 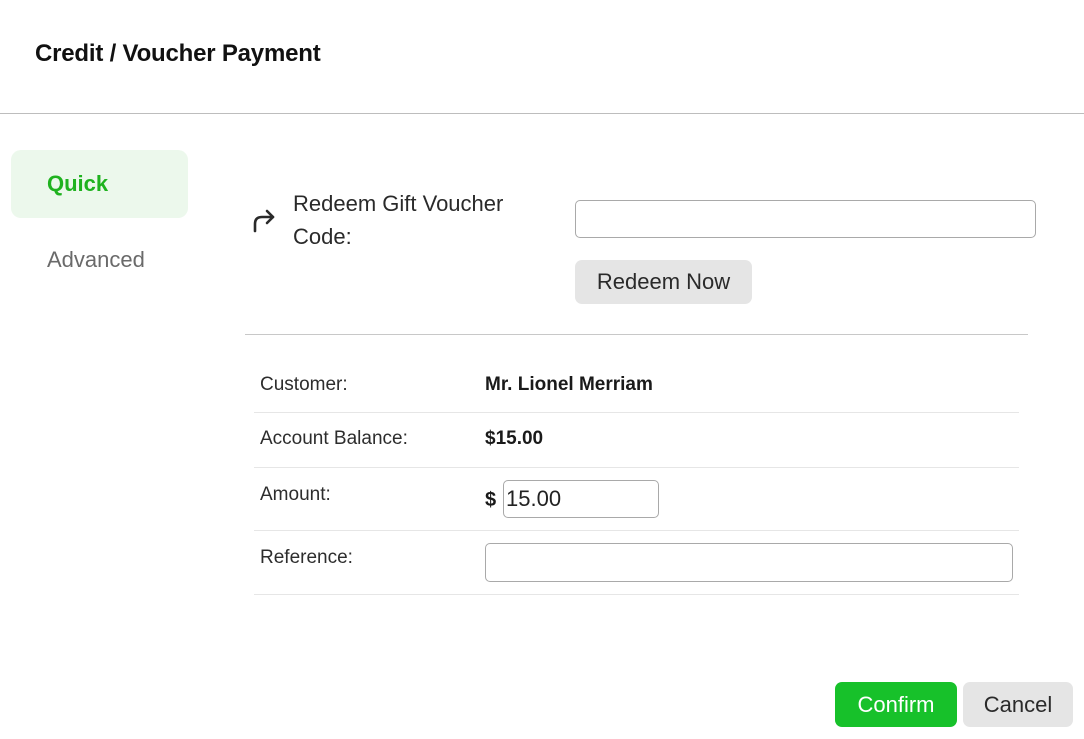 I want to click on section-divider, so click(x=636, y=334).